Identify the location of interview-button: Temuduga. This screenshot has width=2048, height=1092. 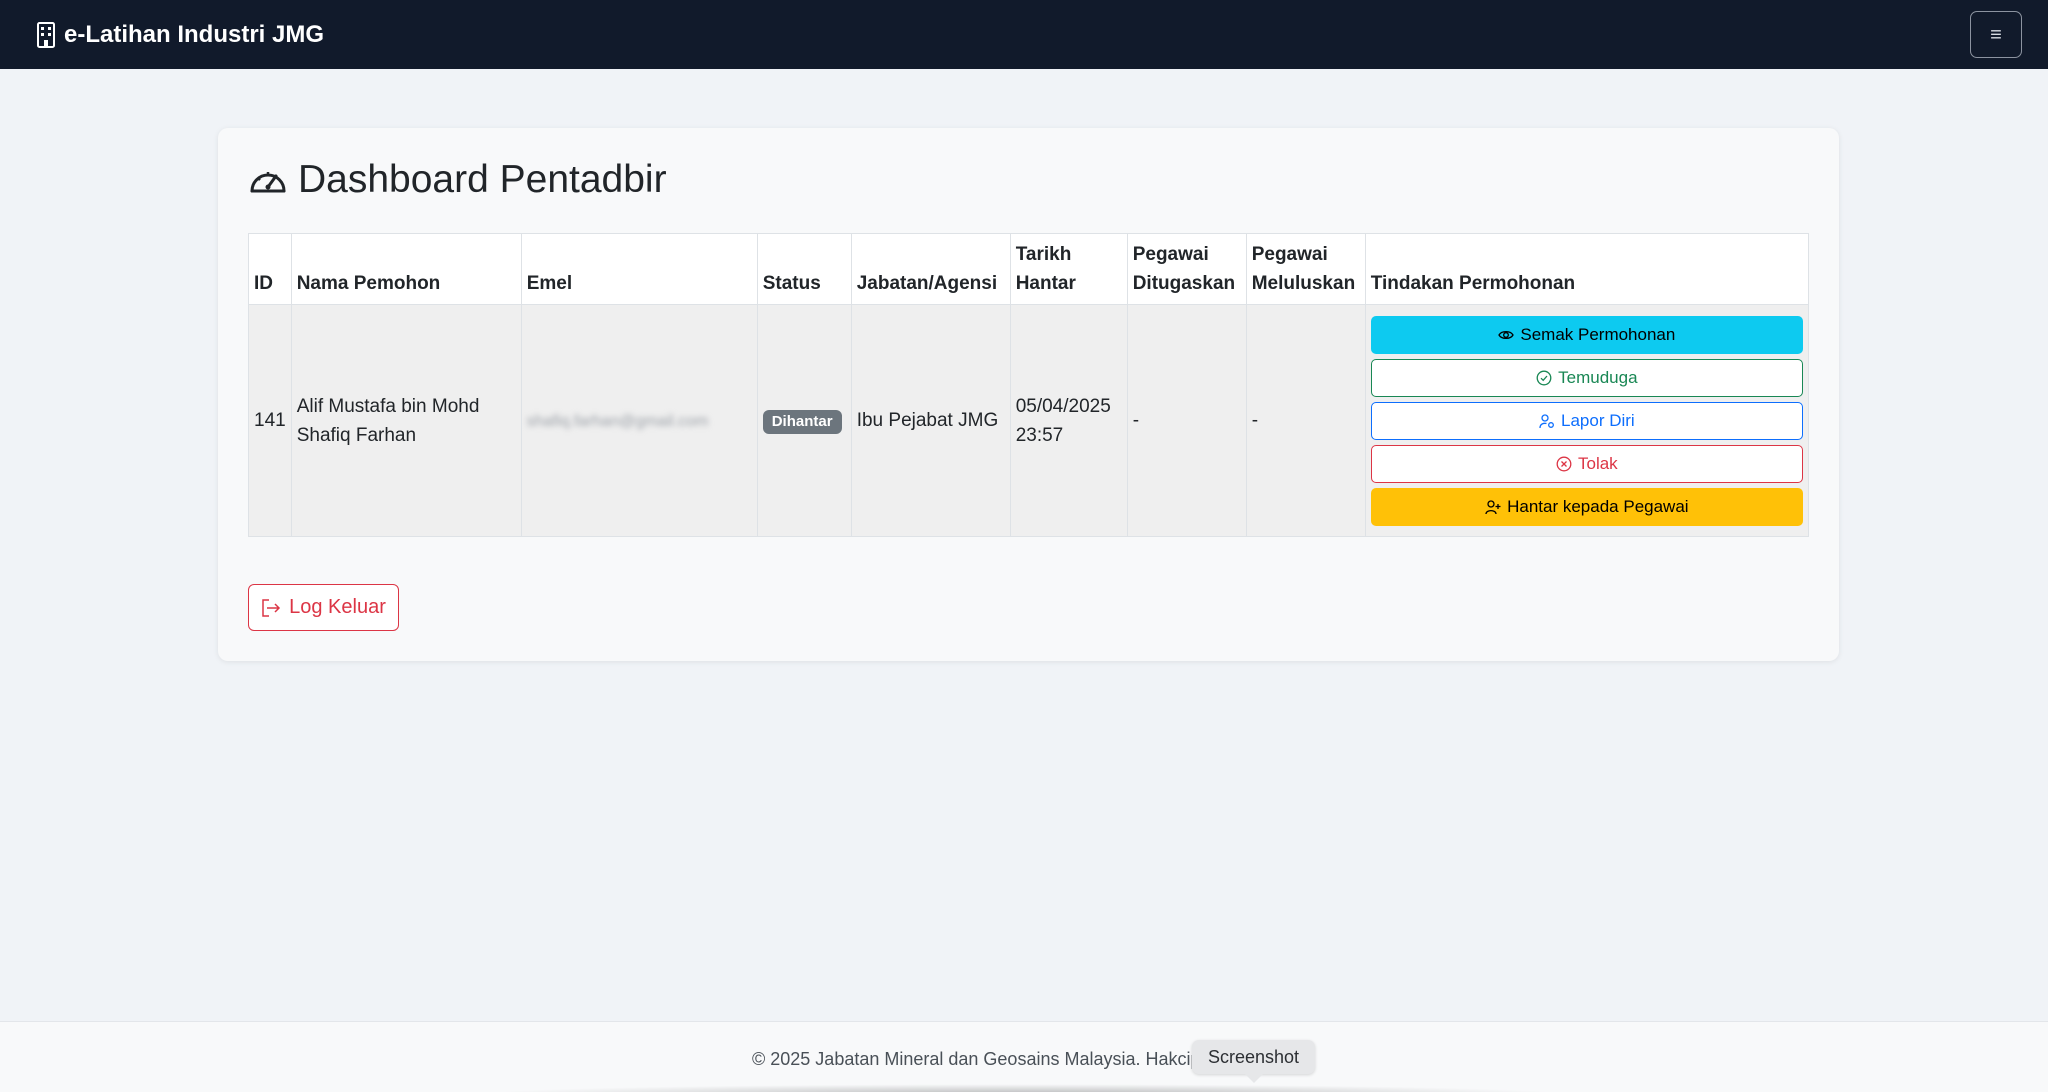
(1586, 377).